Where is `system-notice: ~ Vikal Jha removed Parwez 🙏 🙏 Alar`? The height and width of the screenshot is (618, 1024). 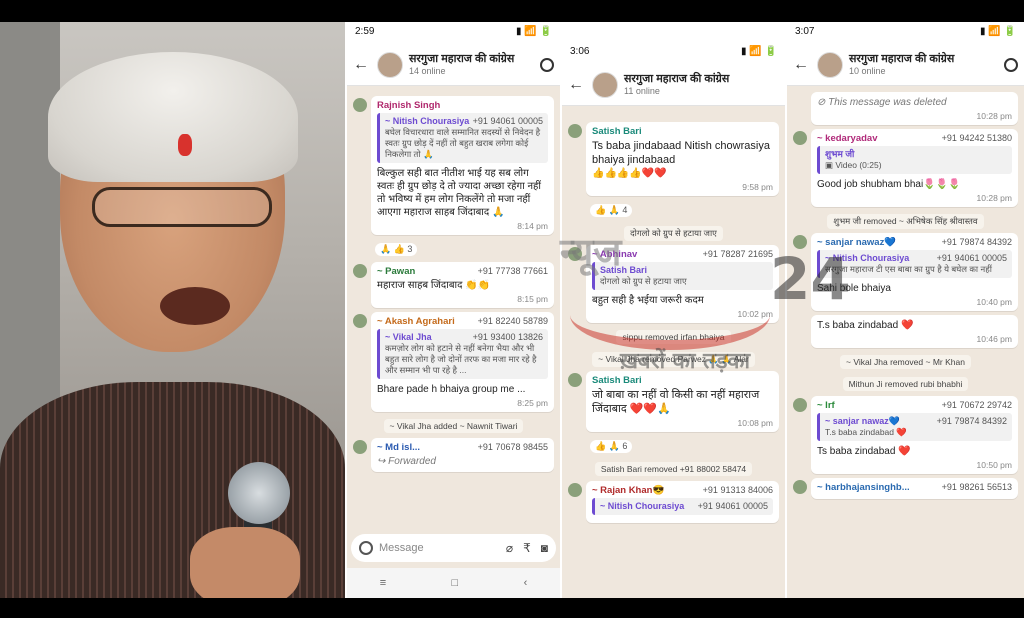 system-notice: ~ Vikal Jha removed Parwez 🙏 🙏 Alar is located at coordinates (673, 358).